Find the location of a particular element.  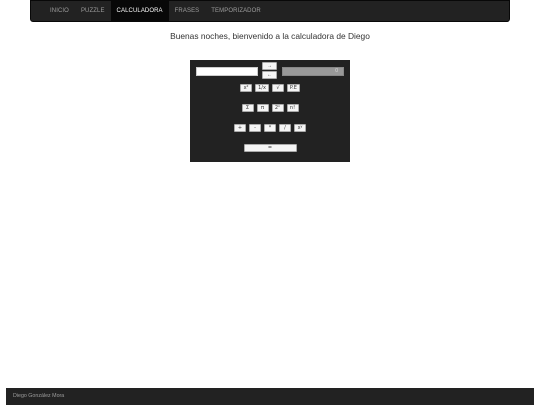

nav-item-temporizador: TEMPORIZADOR is located at coordinates (236, 11).